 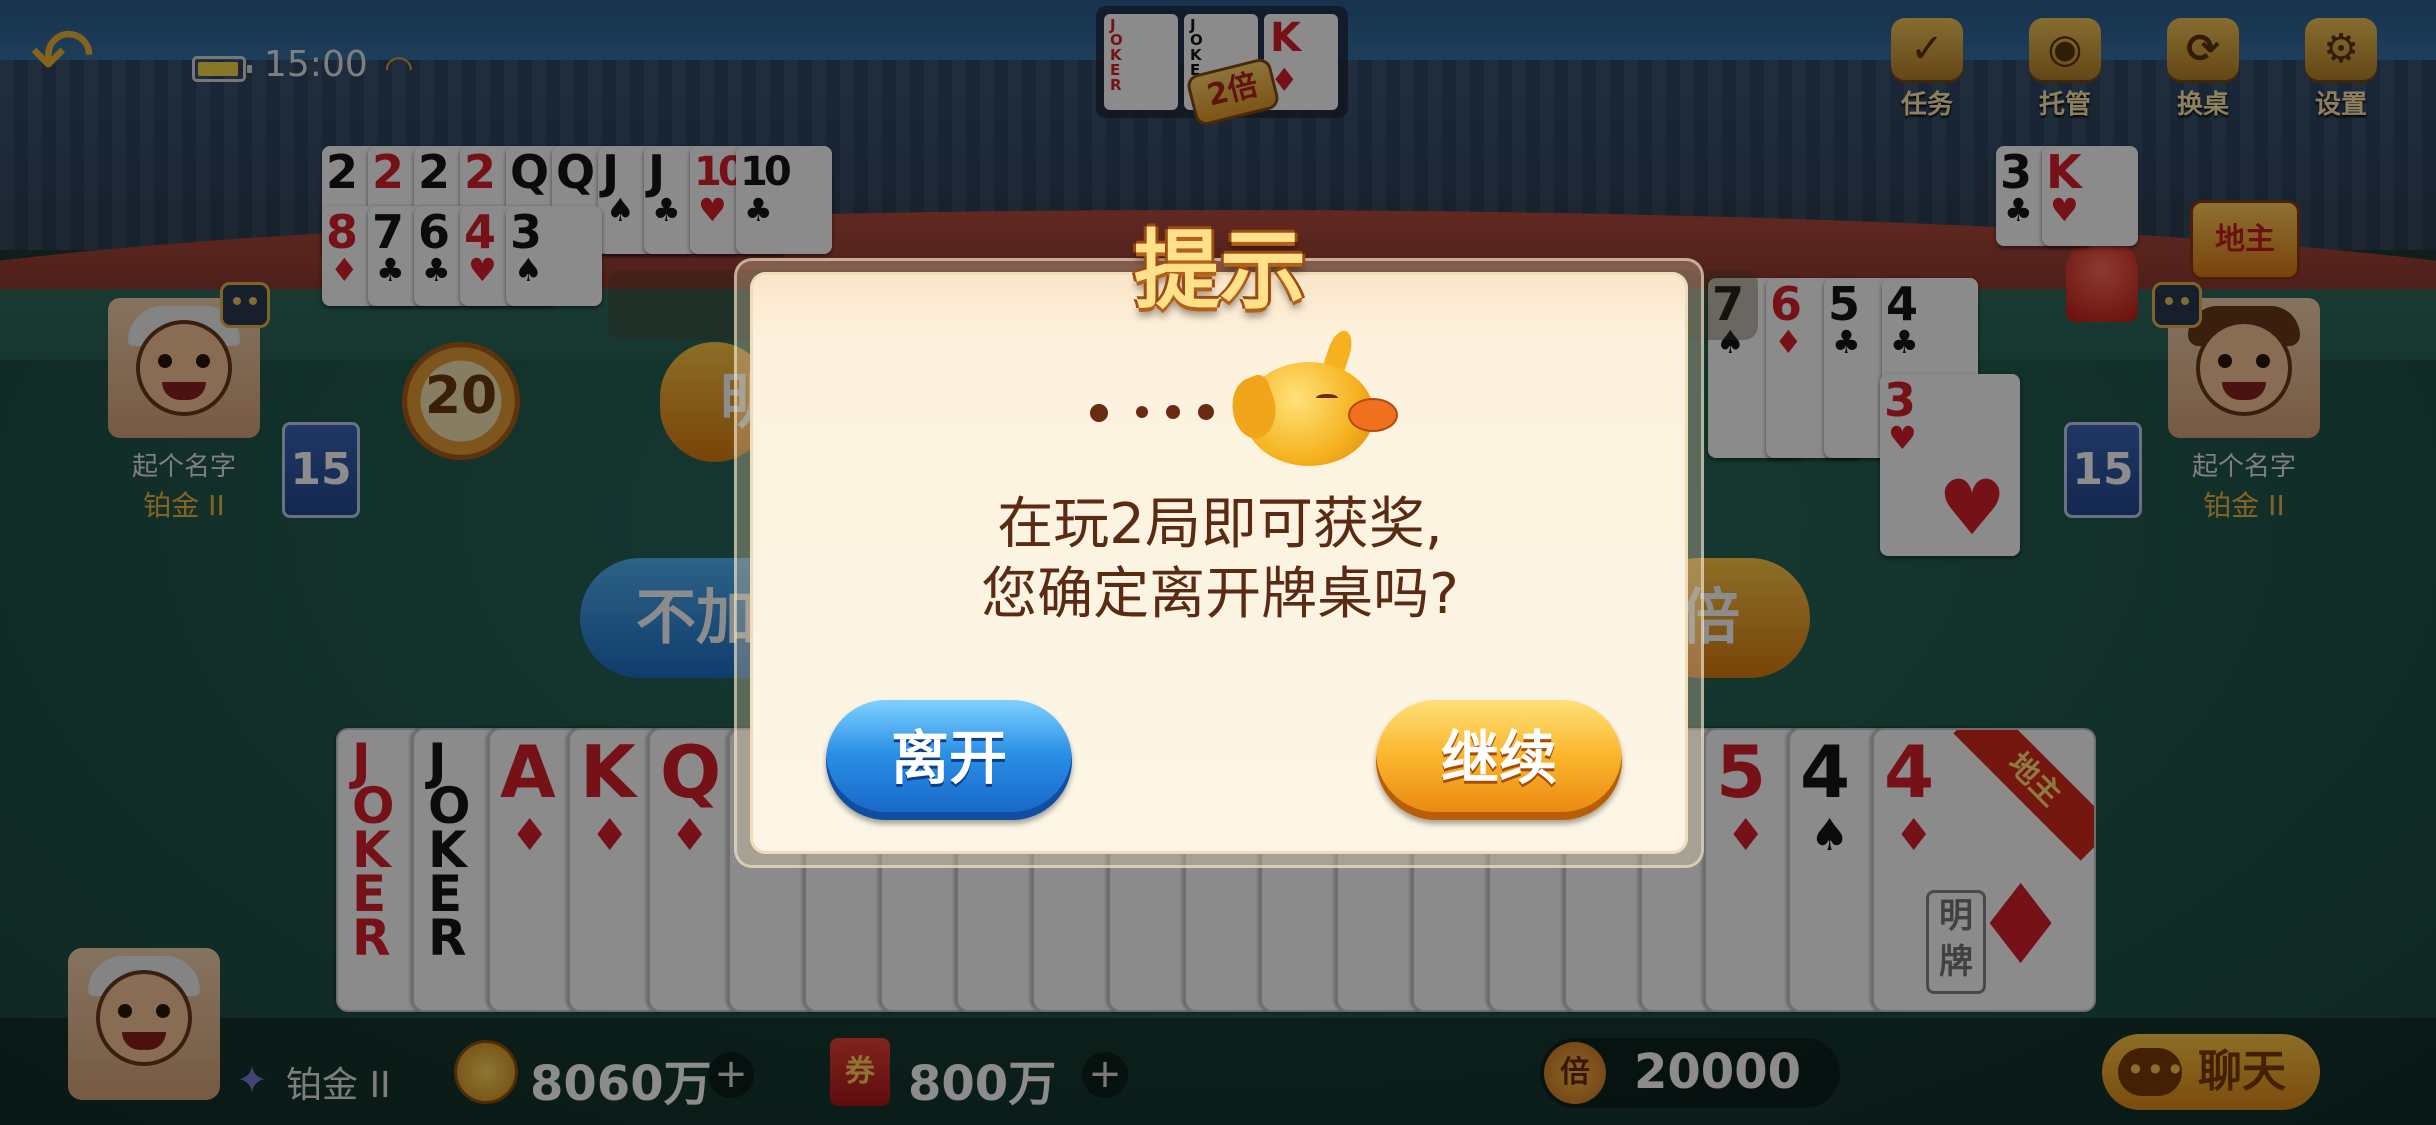 What do you see at coordinates (1160, 413) in the screenshot?
I see `dots-decoration` at bounding box center [1160, 413].